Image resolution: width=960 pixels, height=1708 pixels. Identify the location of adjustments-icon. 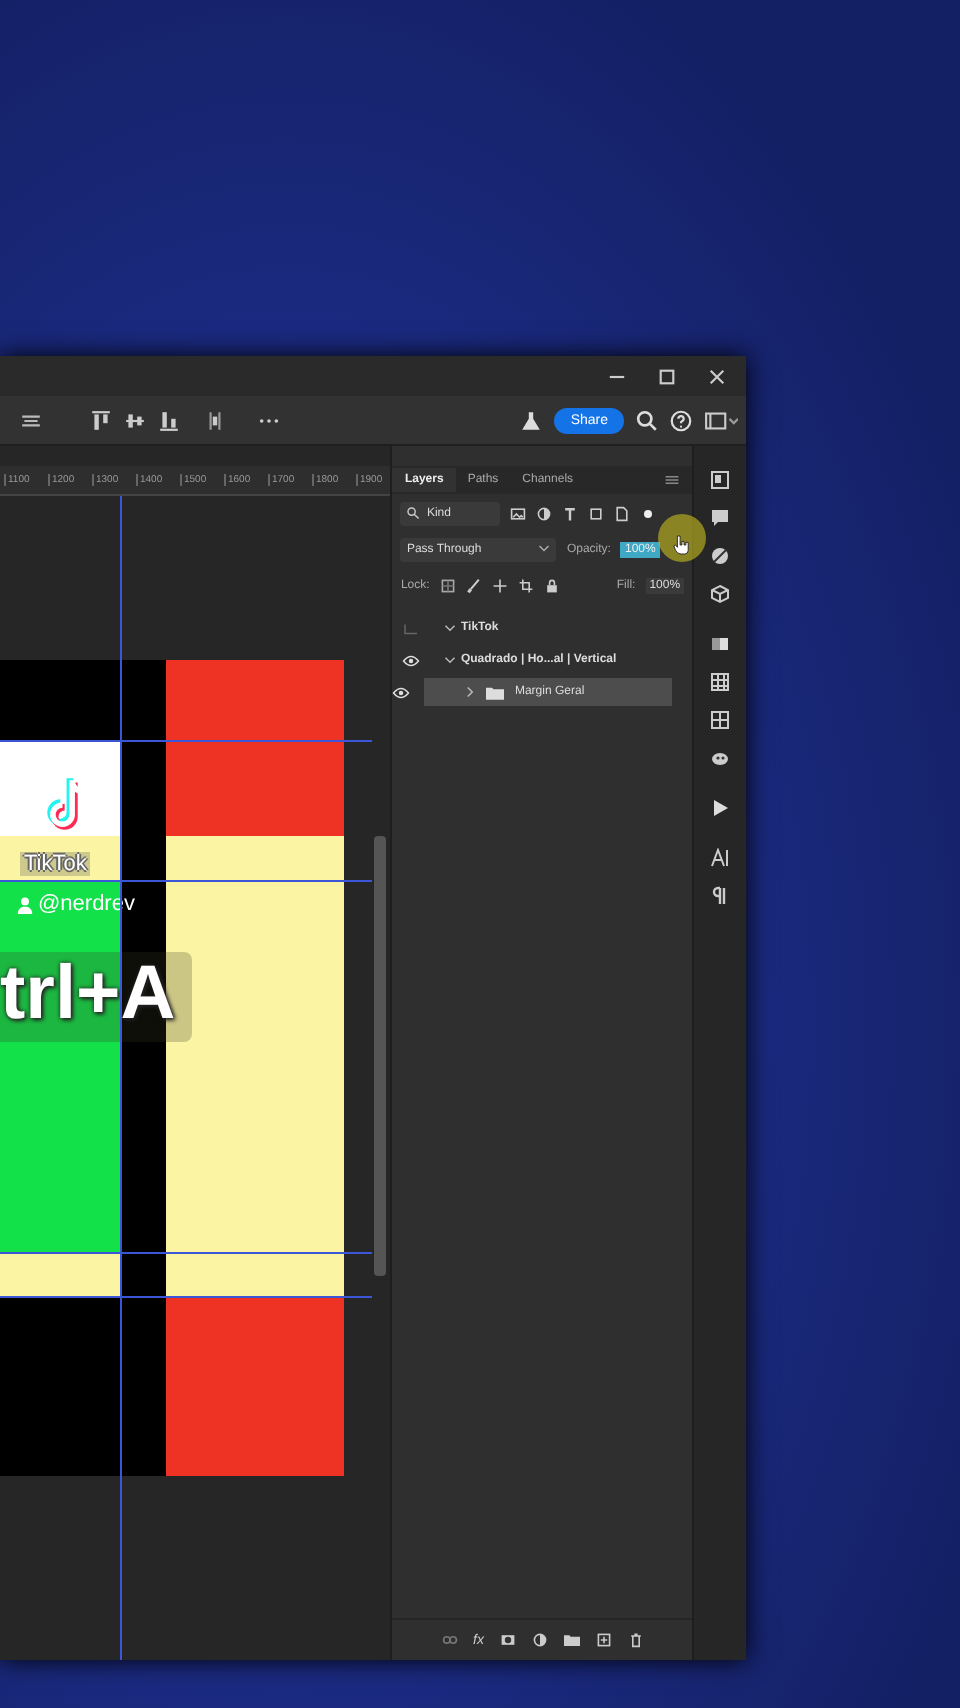
(720, 556).